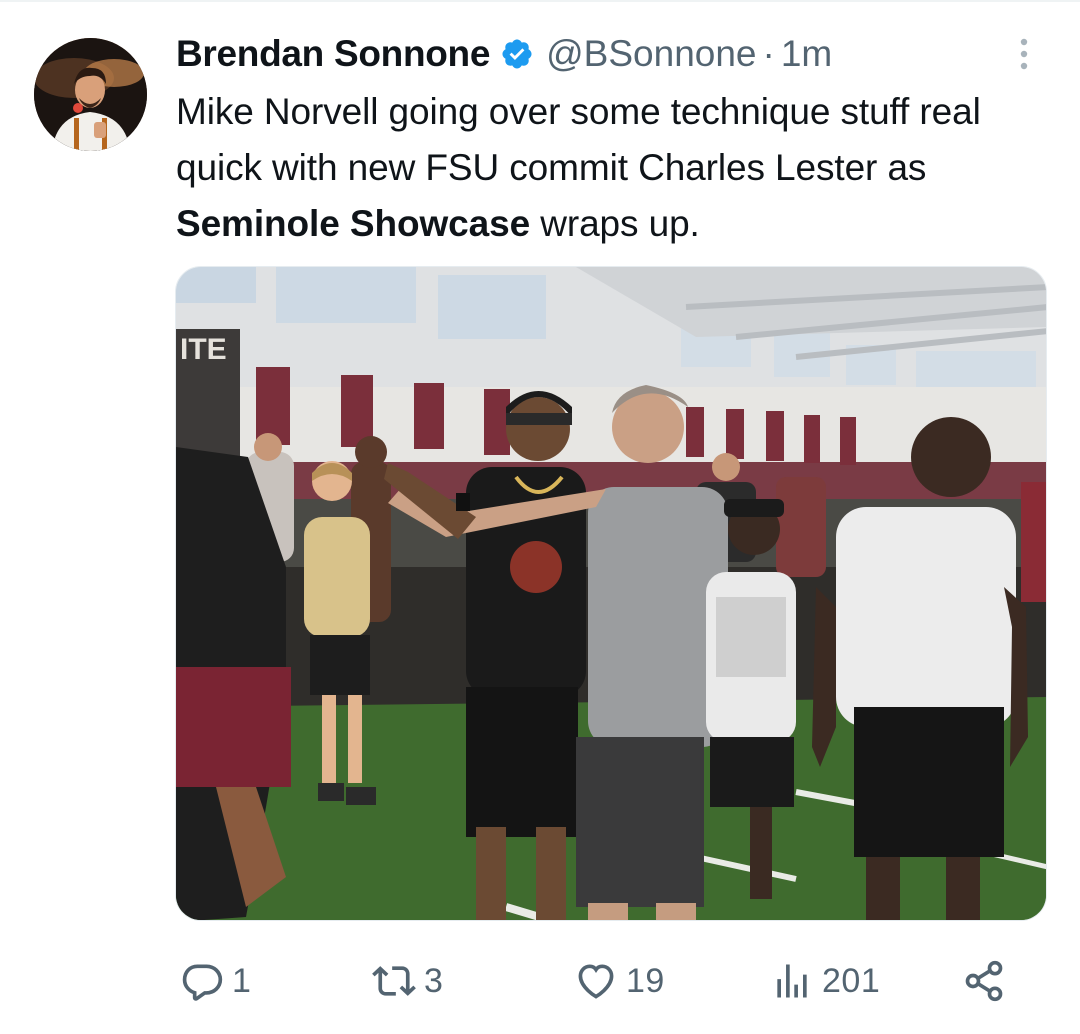 The width and height of the screenshot is (1080, 1034). What do you see at coordinates (651, 54) in the screenshot?
I see `author-handle: @BSonnone` at bounding box center [651, 54].